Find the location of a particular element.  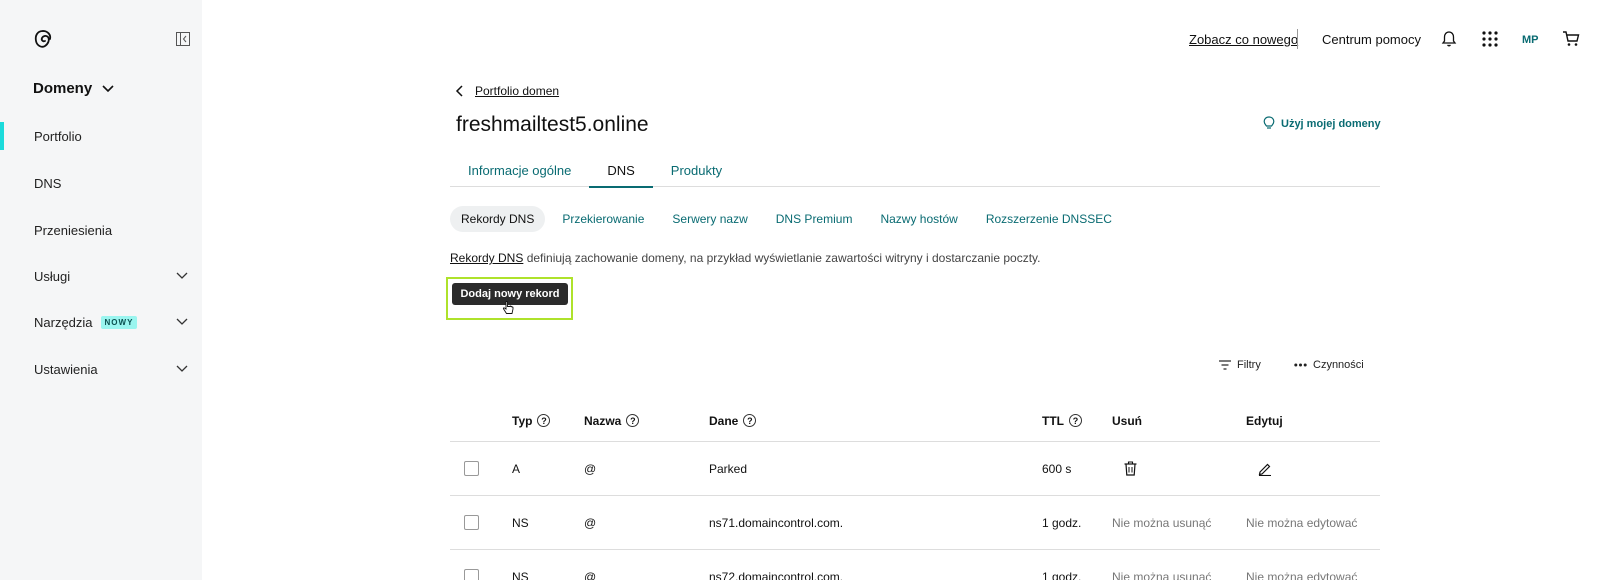

record-data: ns72.domaincontrol.com. is located at coordinates (776, 574).